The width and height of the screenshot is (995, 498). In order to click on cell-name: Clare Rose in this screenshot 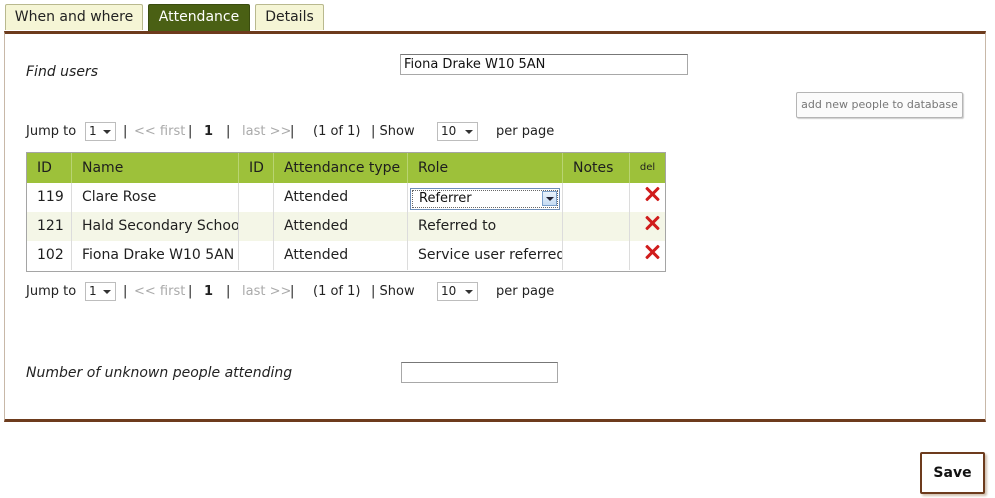, I will do `click(155, 197)`.